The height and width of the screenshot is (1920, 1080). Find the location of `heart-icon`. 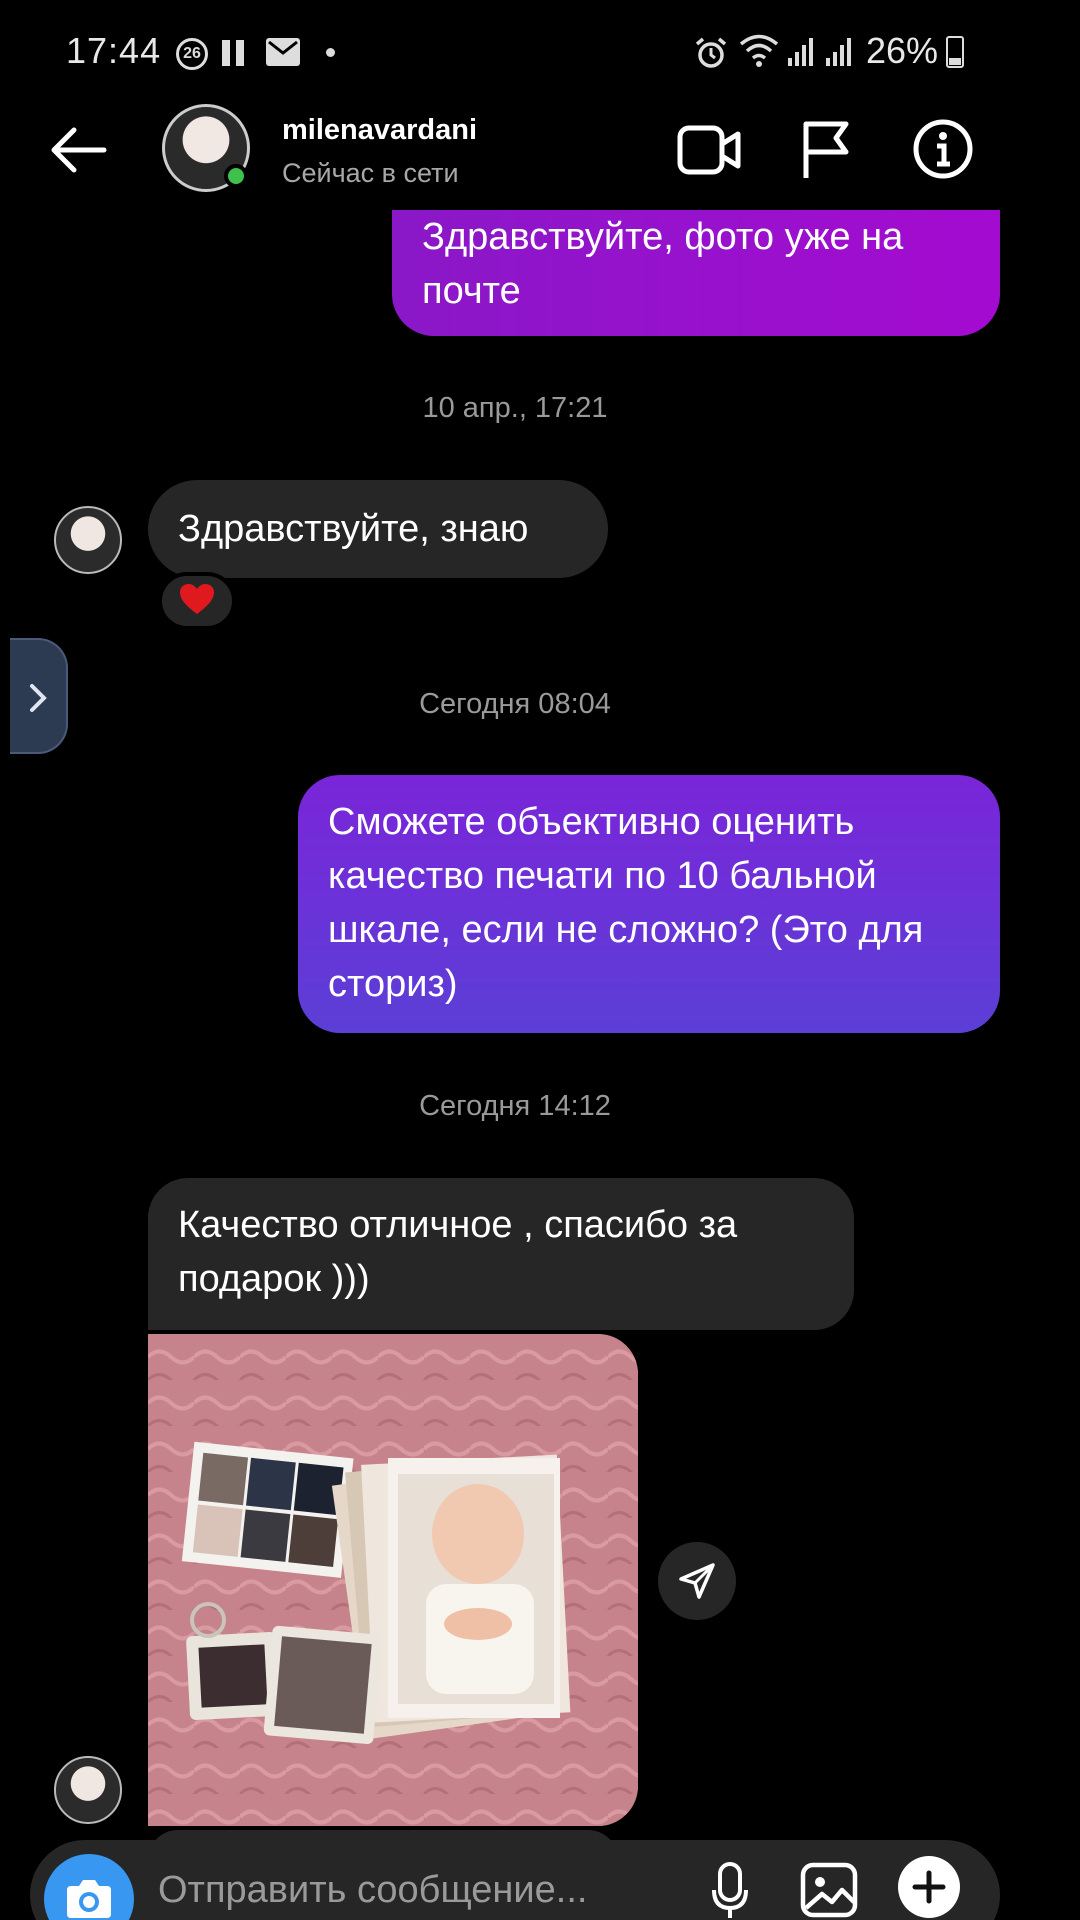

heart-icon is located at coordinates (197, 601).